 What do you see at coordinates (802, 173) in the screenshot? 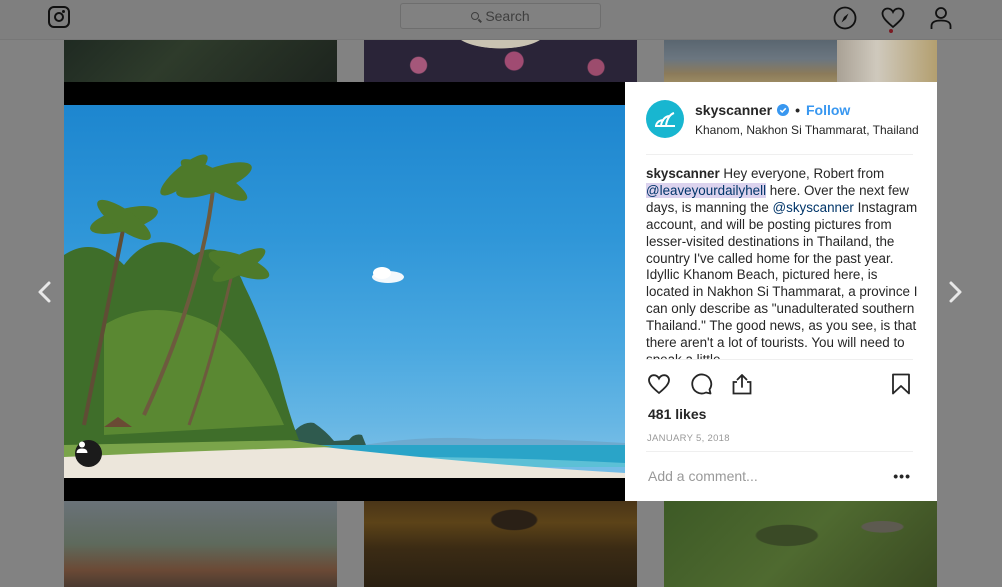
I see `caption-text: Hey everyone, Robert from` at bounding box center [802, 173].